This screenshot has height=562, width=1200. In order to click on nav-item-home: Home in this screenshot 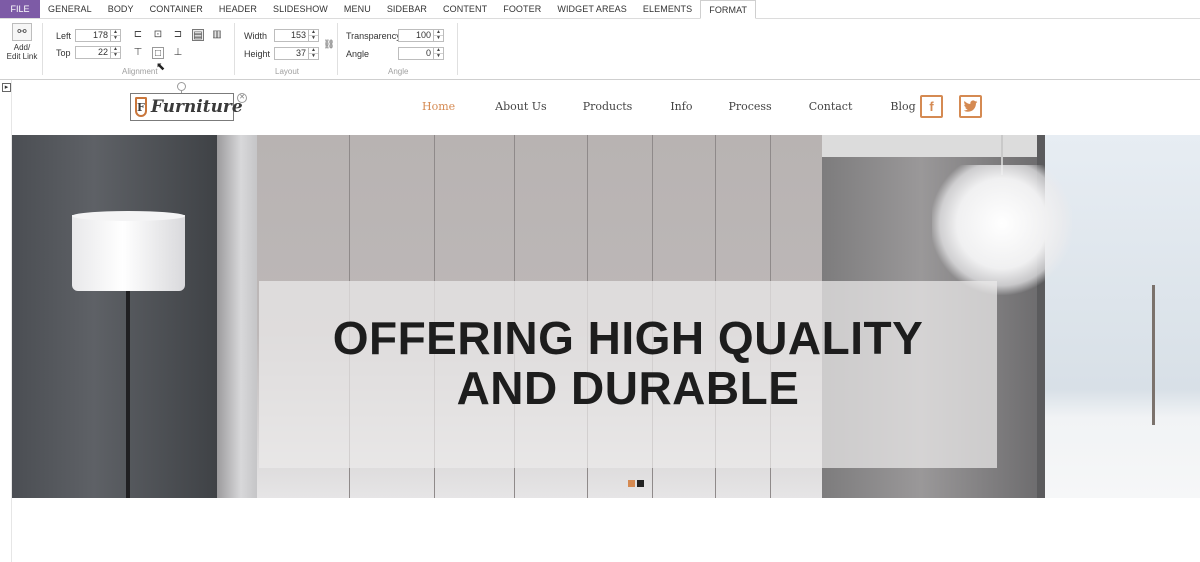, I will do `click(438, 106)`.